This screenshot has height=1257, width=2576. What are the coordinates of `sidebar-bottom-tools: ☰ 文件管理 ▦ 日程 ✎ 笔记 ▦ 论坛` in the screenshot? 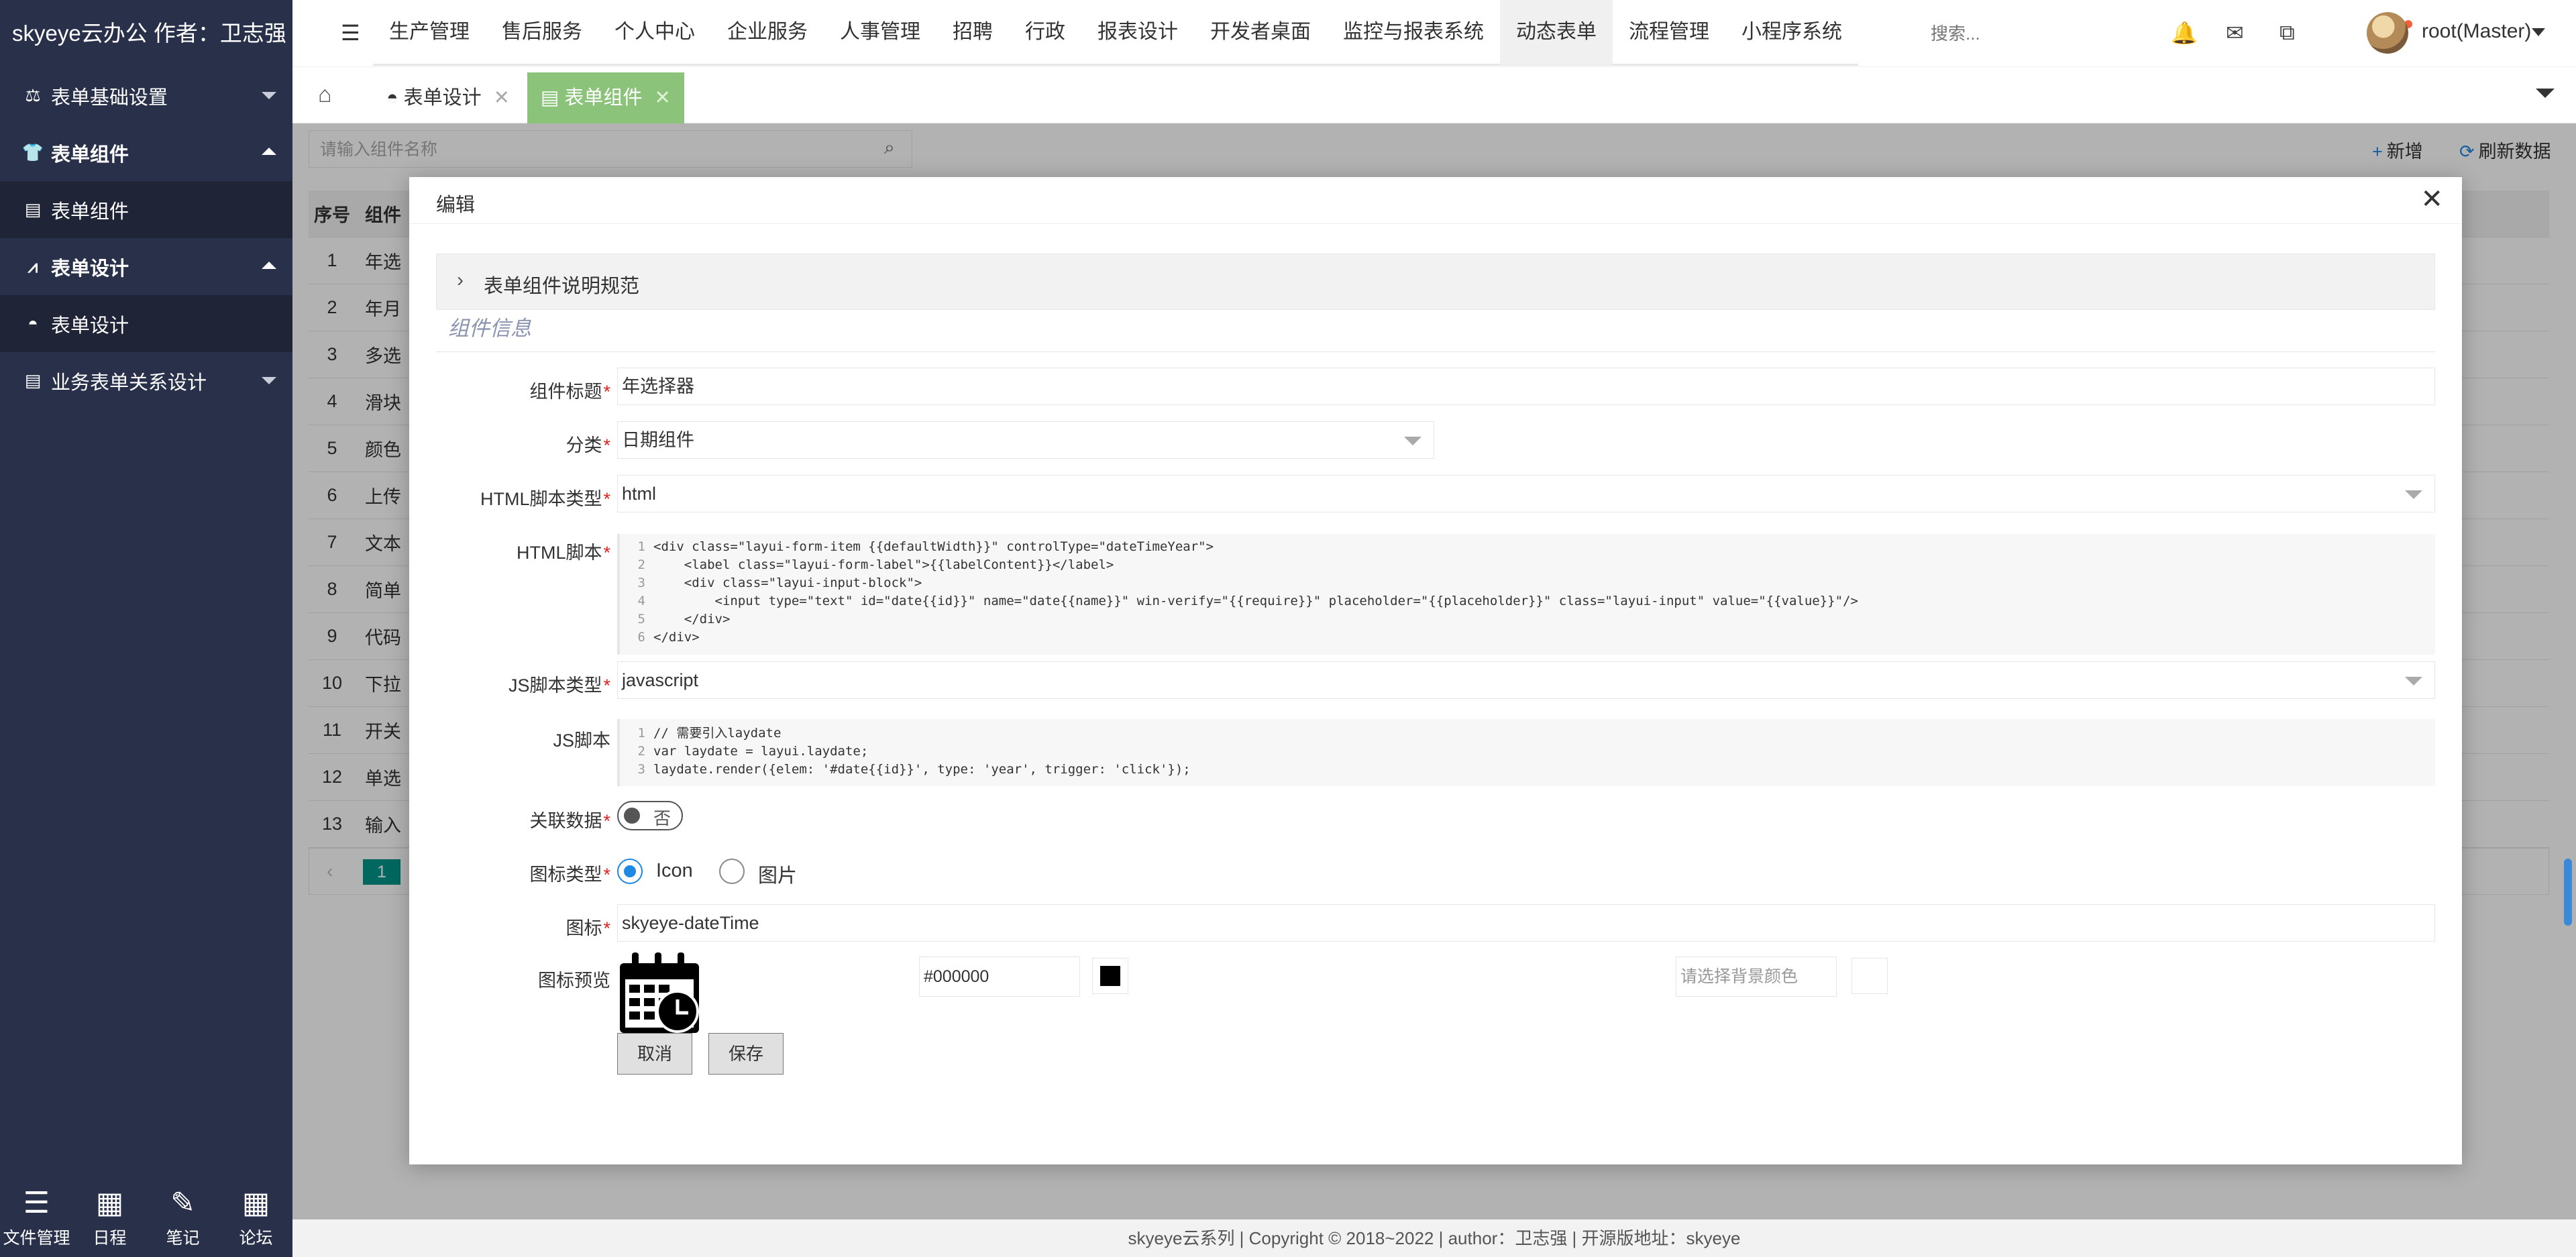 It's located at (146, 1217).